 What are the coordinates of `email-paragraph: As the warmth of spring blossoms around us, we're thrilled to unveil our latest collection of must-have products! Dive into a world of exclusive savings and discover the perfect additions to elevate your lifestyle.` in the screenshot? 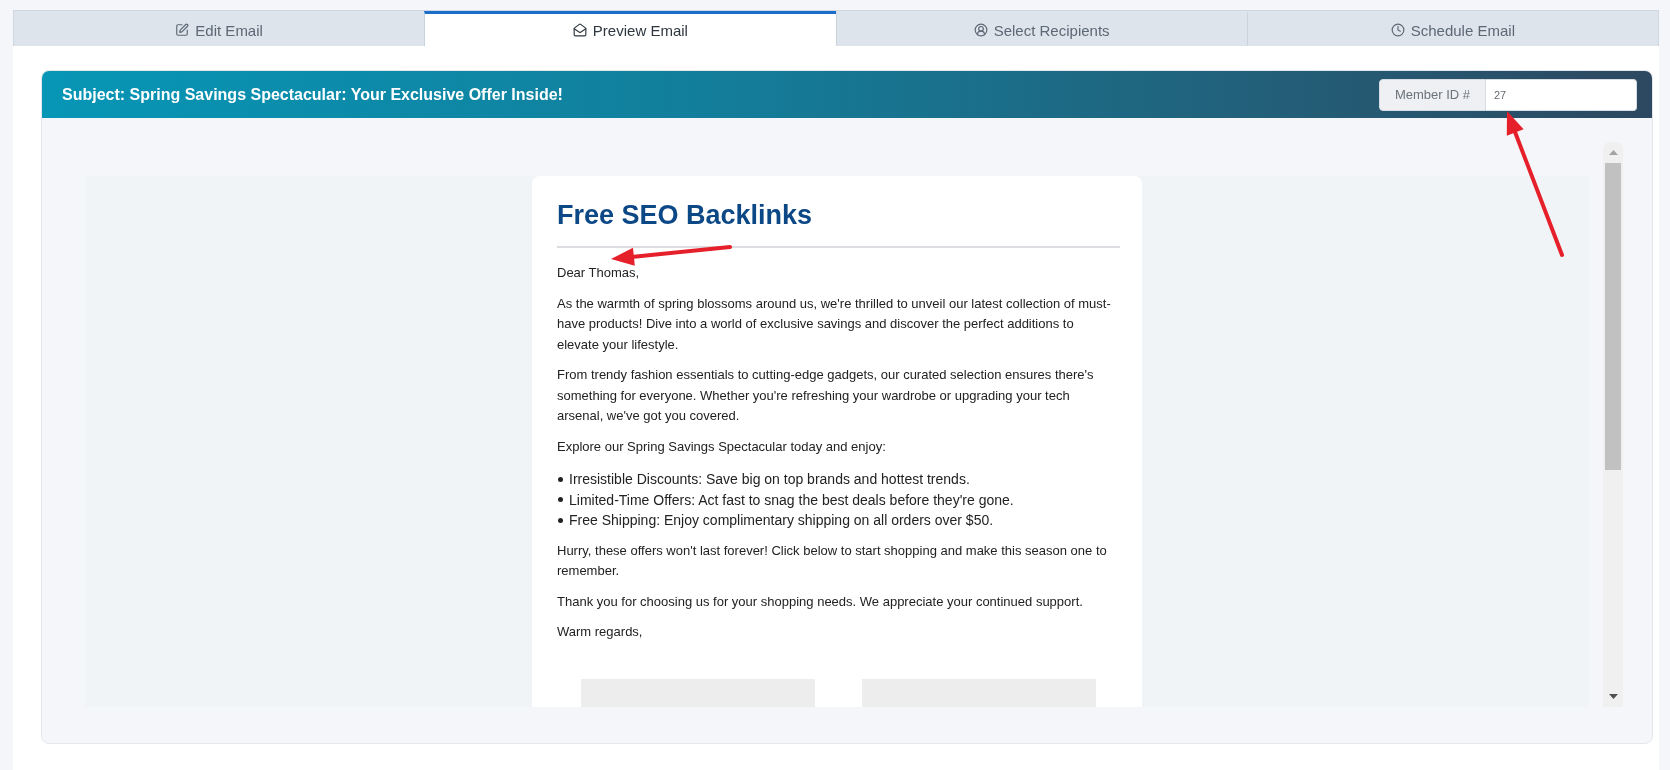 It's located at (834, 324).